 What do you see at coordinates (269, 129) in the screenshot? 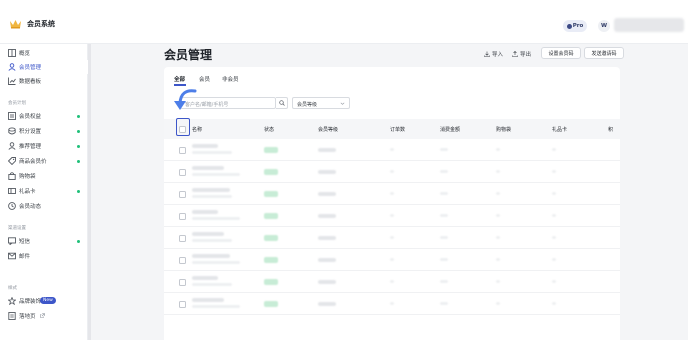
I see `column-header-status: 状态` at bounding box center [269, 129].